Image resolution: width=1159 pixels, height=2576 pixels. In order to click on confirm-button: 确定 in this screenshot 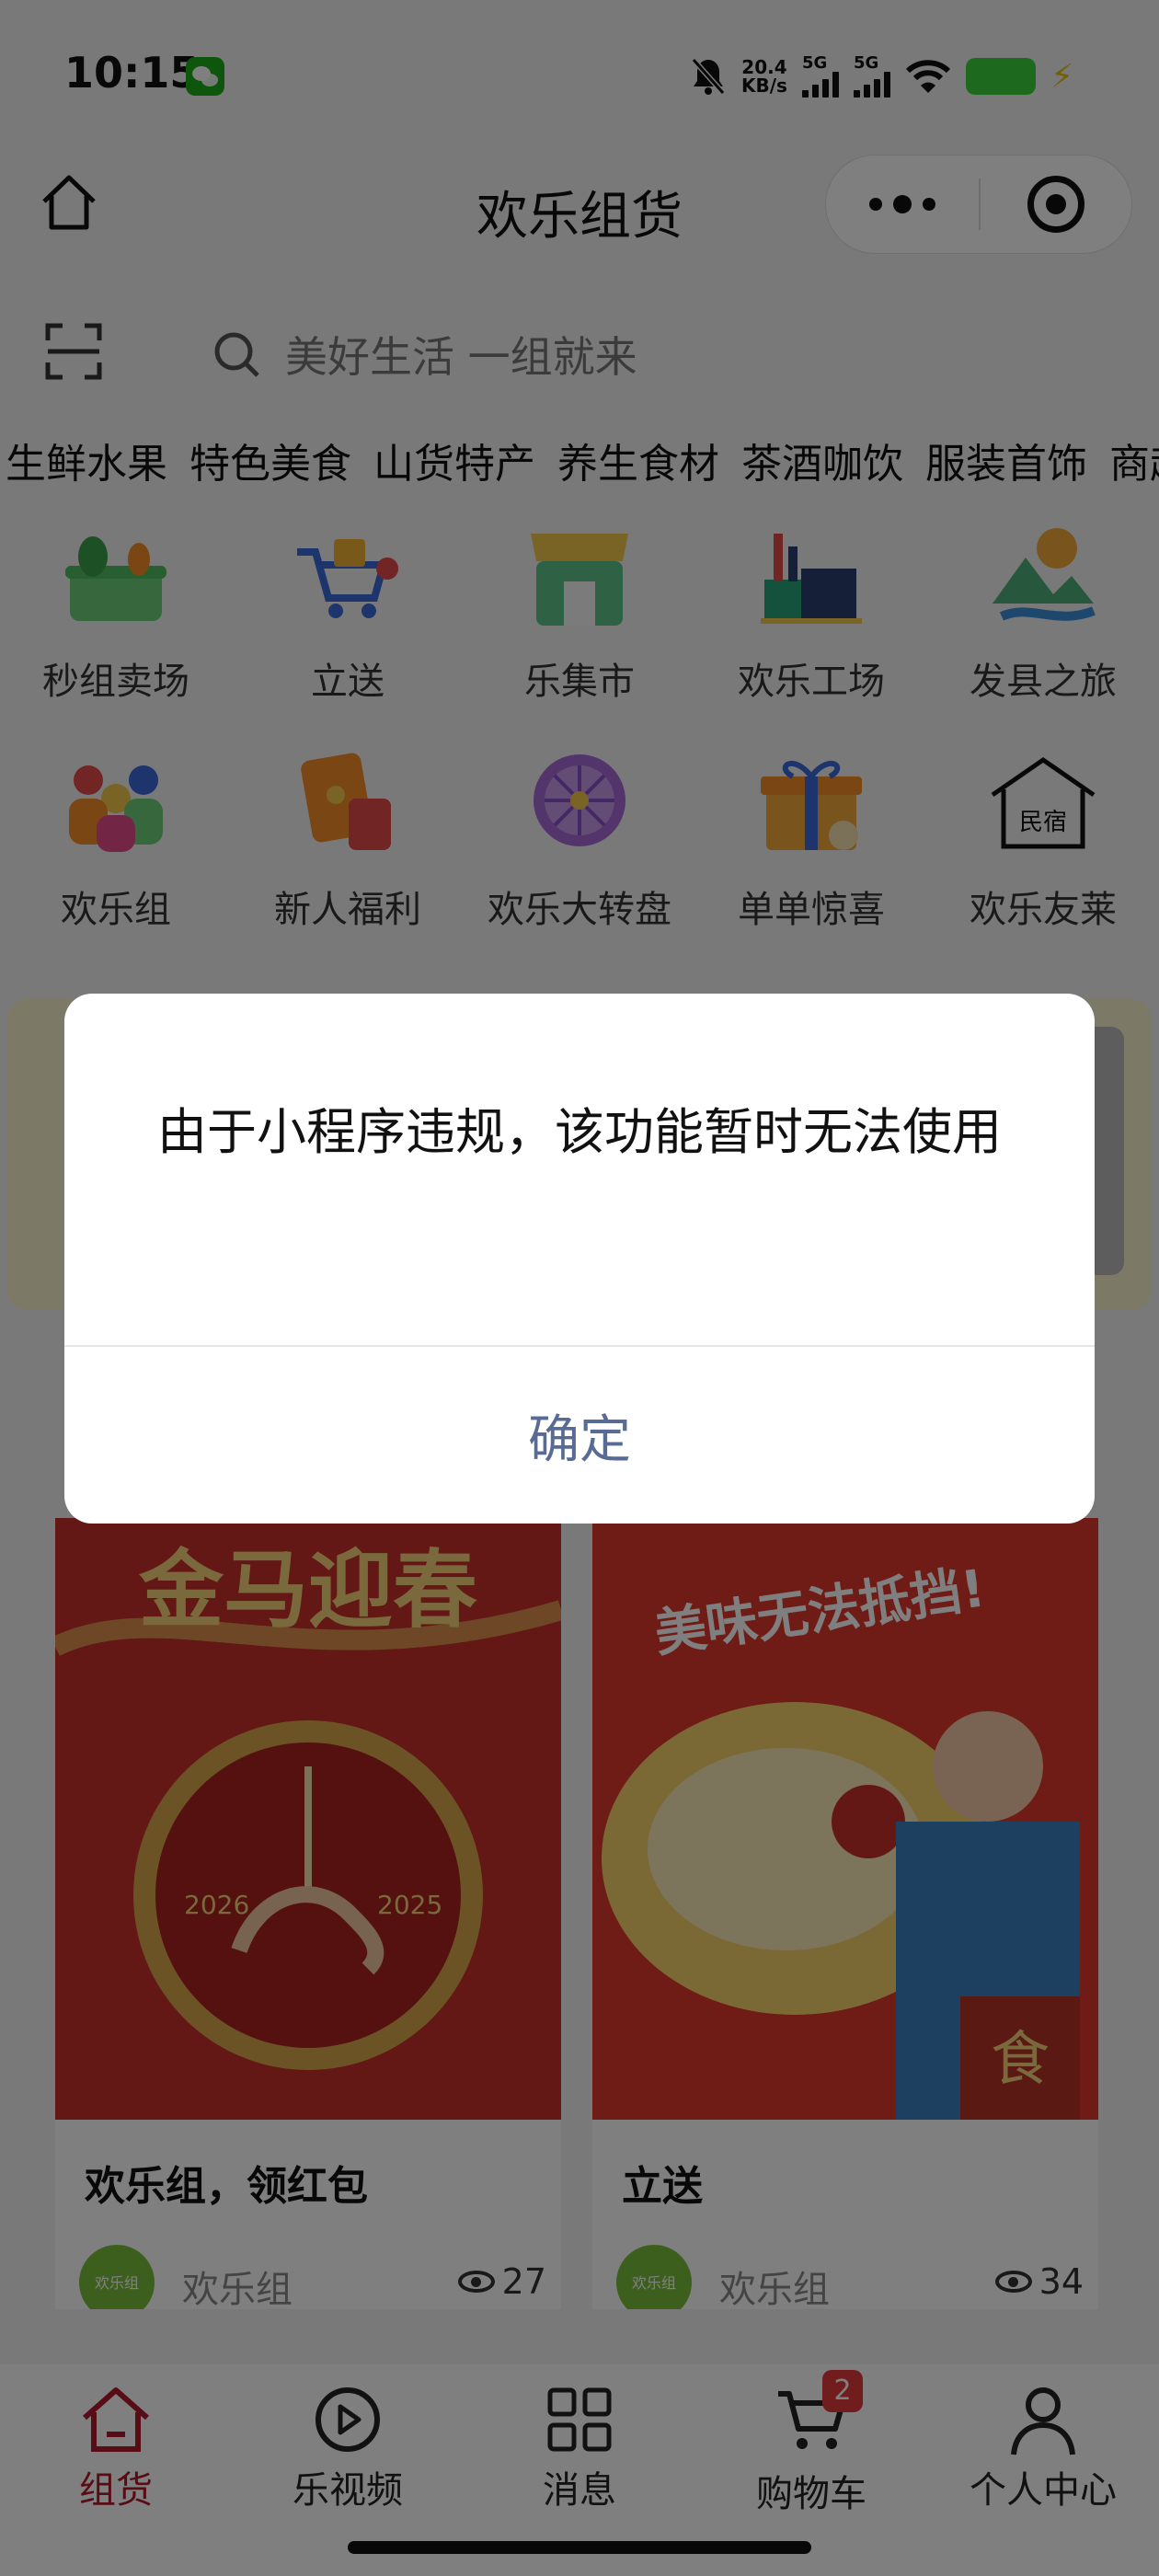, I will do `click(579, 1435)`.